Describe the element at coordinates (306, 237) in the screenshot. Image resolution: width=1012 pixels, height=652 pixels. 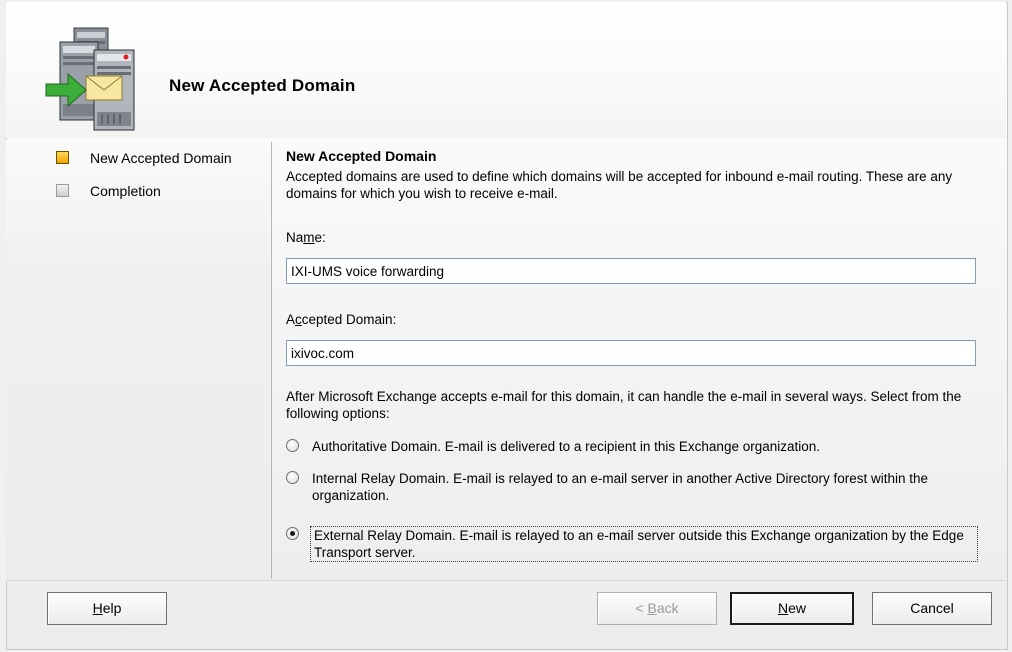
I see `name-label: Name:` at that location.